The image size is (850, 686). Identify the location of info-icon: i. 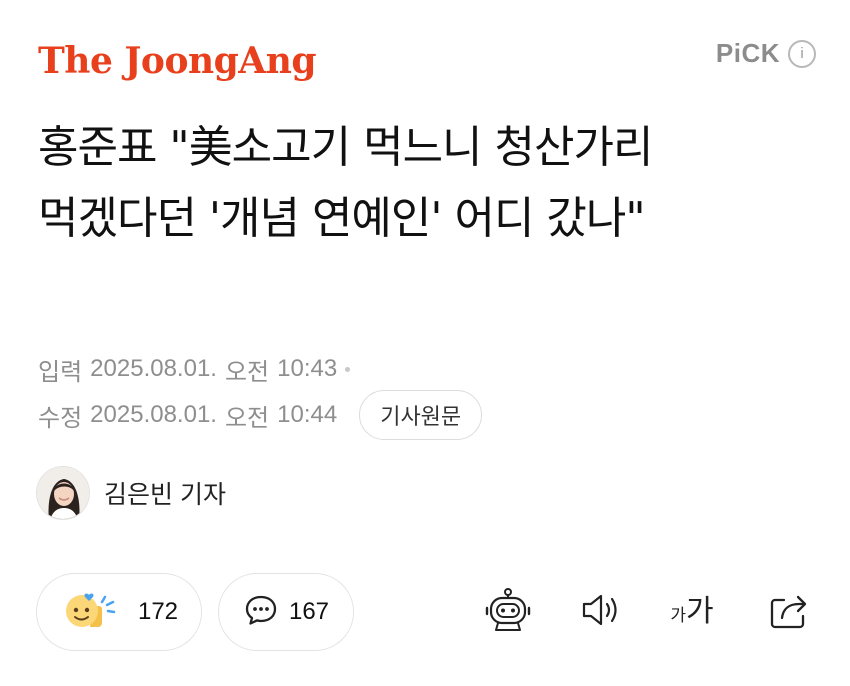
(802, 53).